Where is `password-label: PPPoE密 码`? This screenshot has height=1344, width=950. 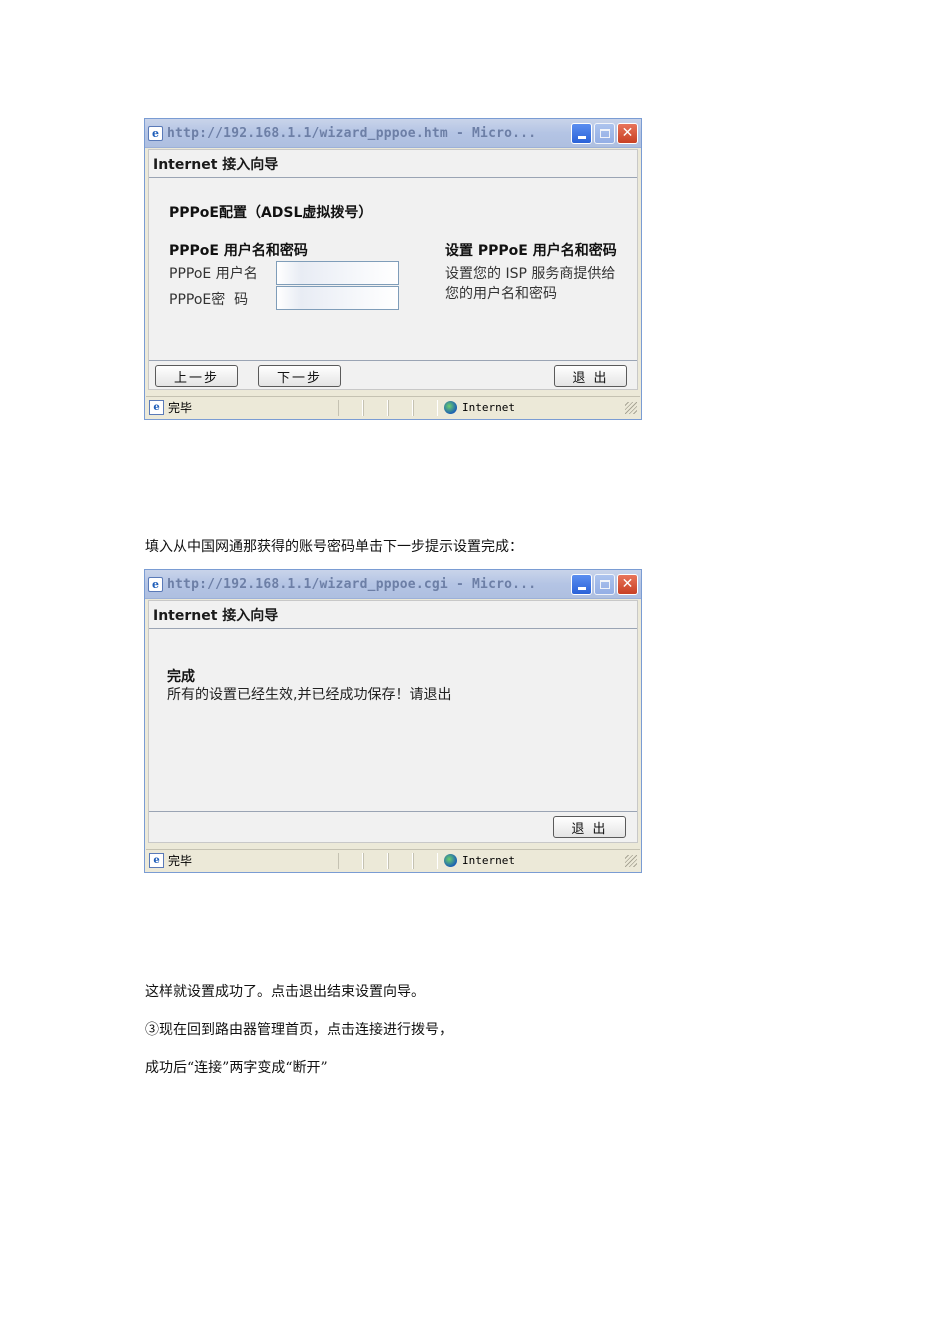 password-label: PPPoE密 码 is located at coordinates (209, 300).